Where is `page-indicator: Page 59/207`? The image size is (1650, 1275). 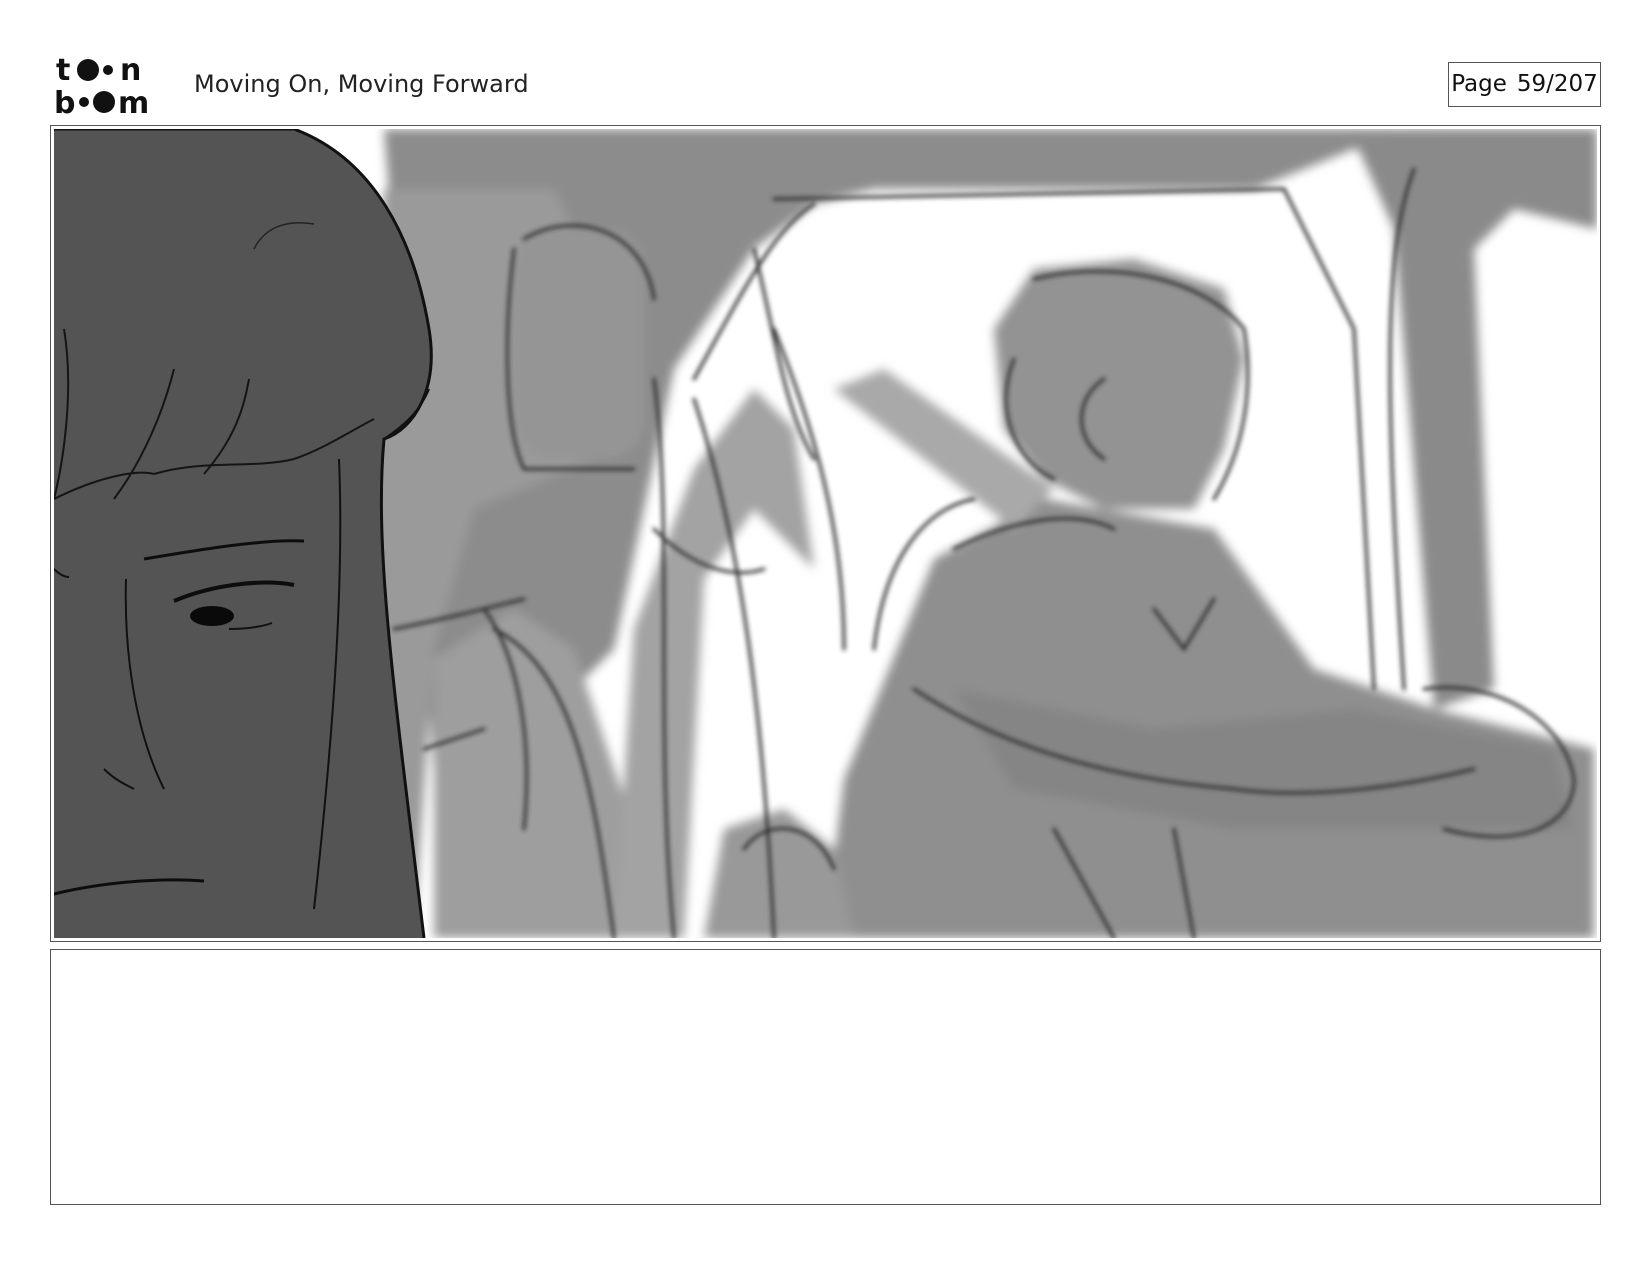
page-indicator: Page 59/207 is located at coordinates (1524, 84).